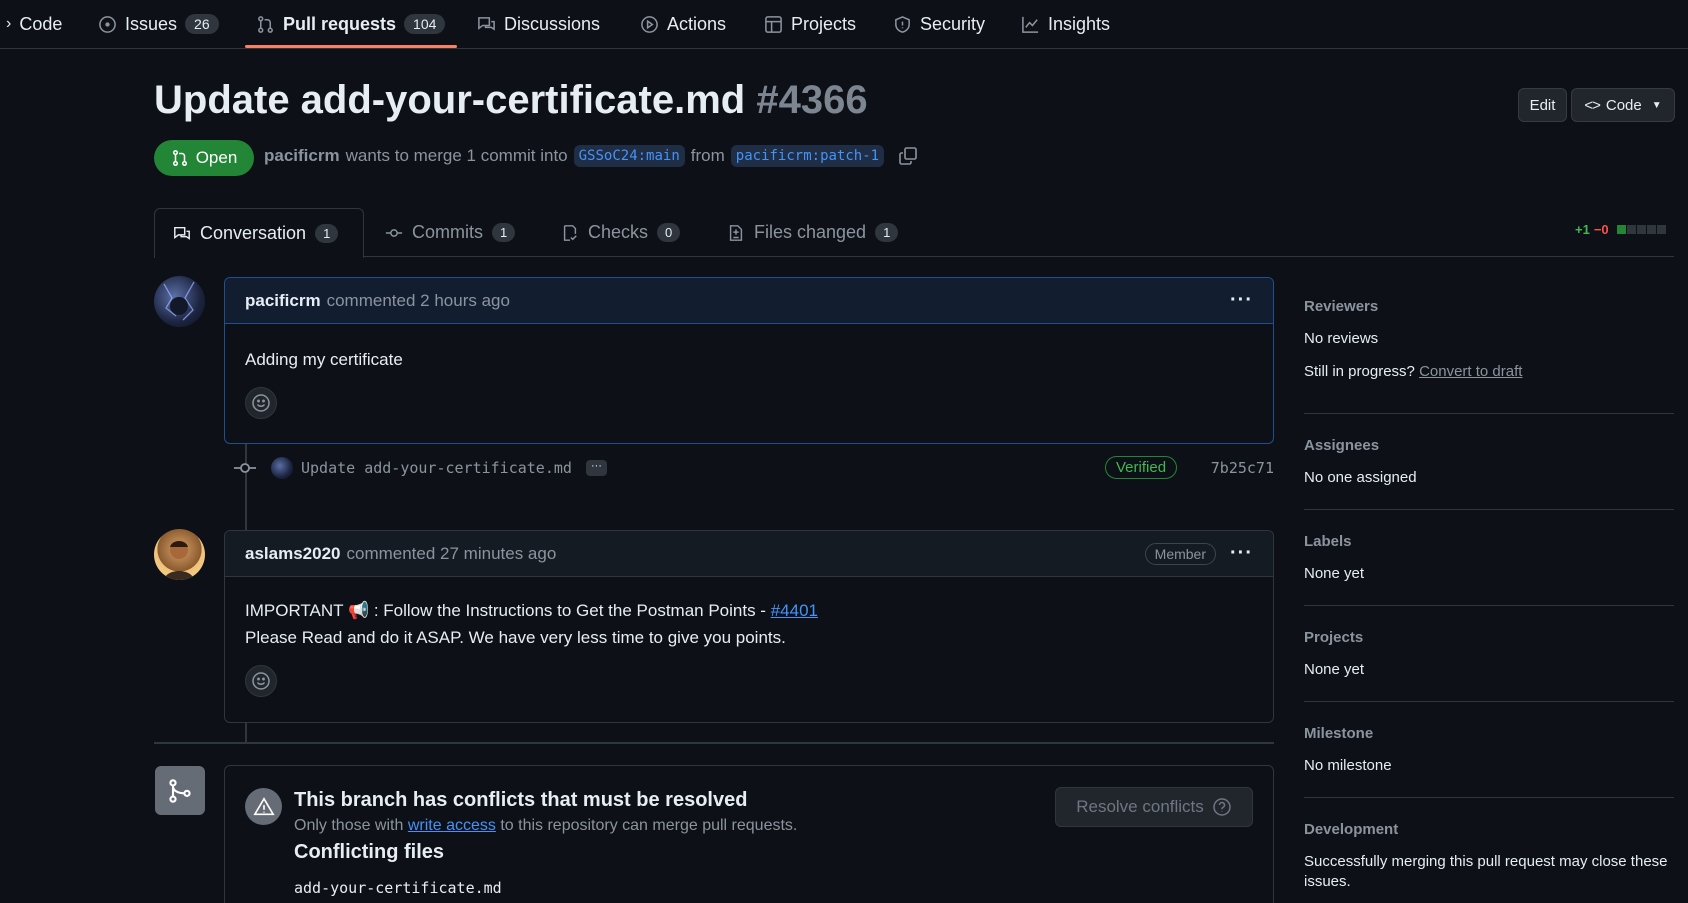 This screenshot has height=903, width=1688. Describe the element at coordinates (158, 24) in the screenshot. I see `nav-issues: Issues 26` at that location.